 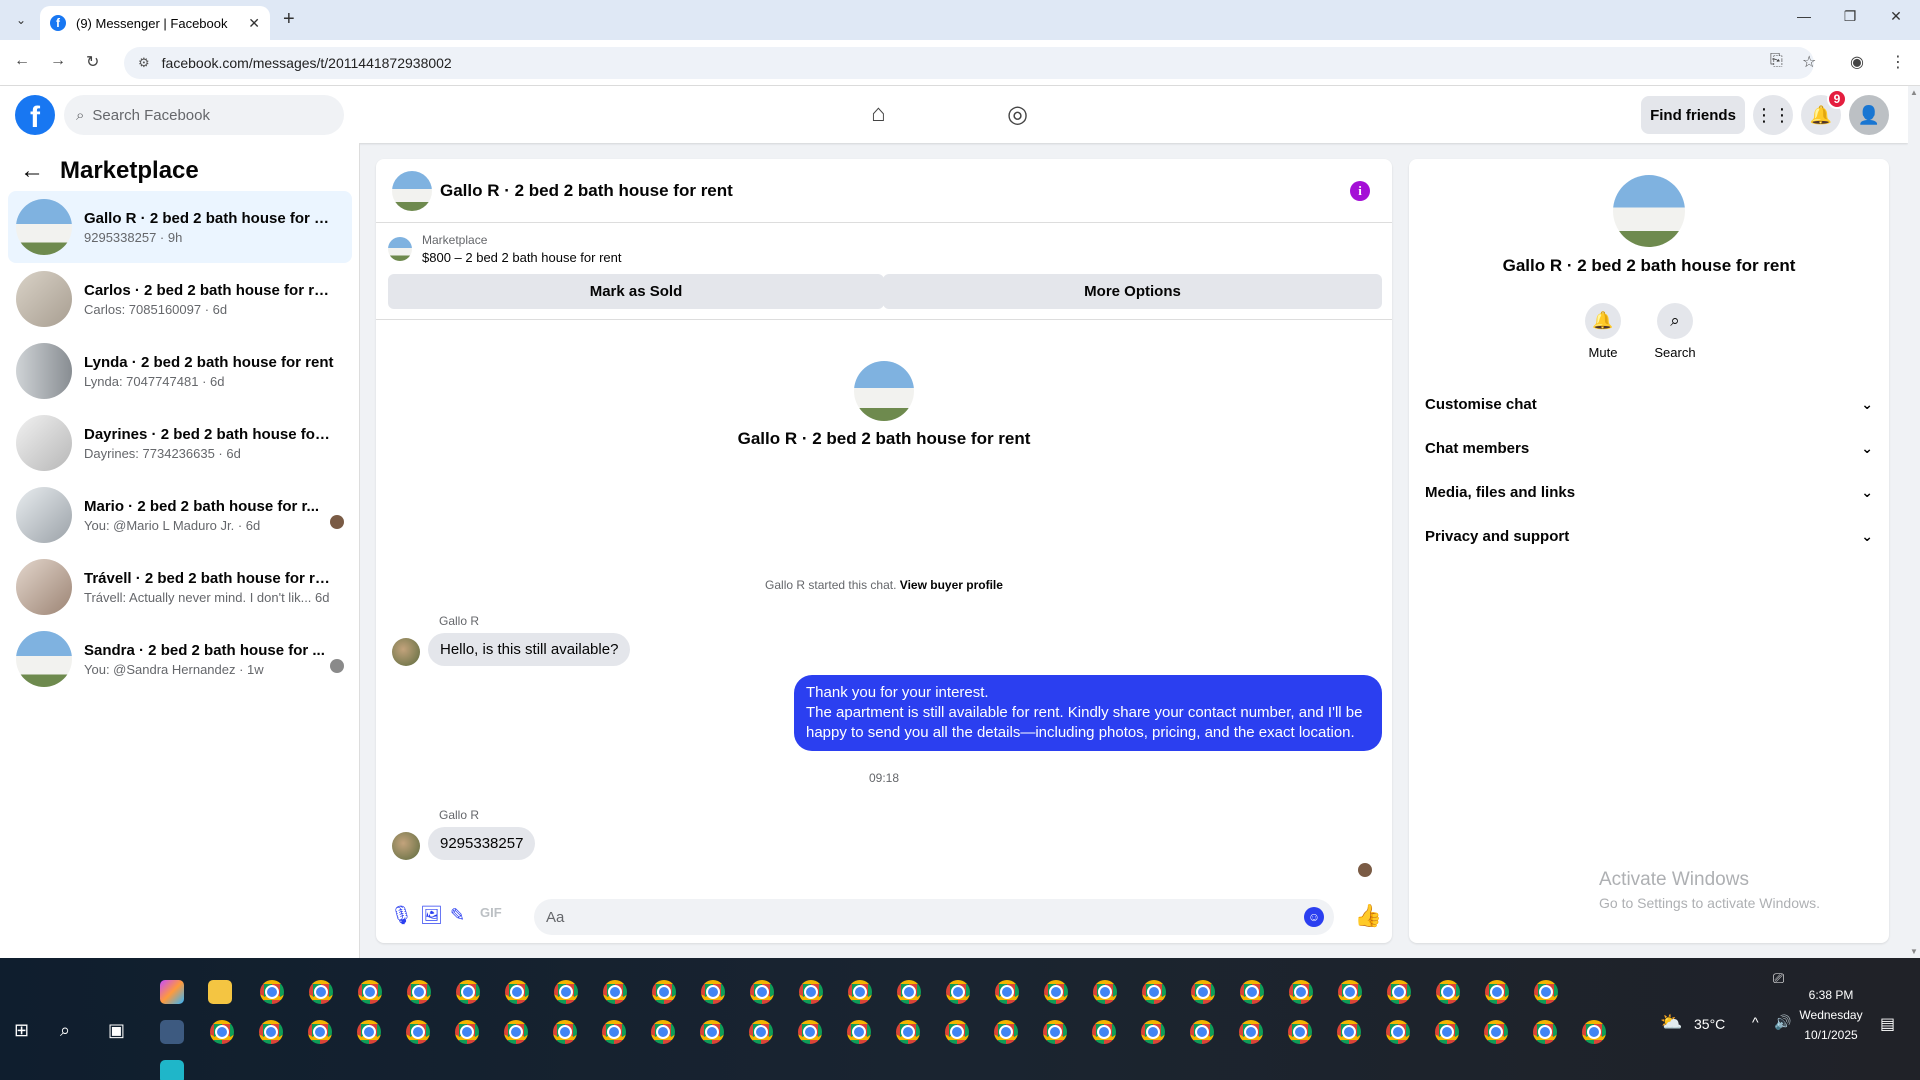 I want to click on task-view-icon: ▣, so click(x=116, y=1030).